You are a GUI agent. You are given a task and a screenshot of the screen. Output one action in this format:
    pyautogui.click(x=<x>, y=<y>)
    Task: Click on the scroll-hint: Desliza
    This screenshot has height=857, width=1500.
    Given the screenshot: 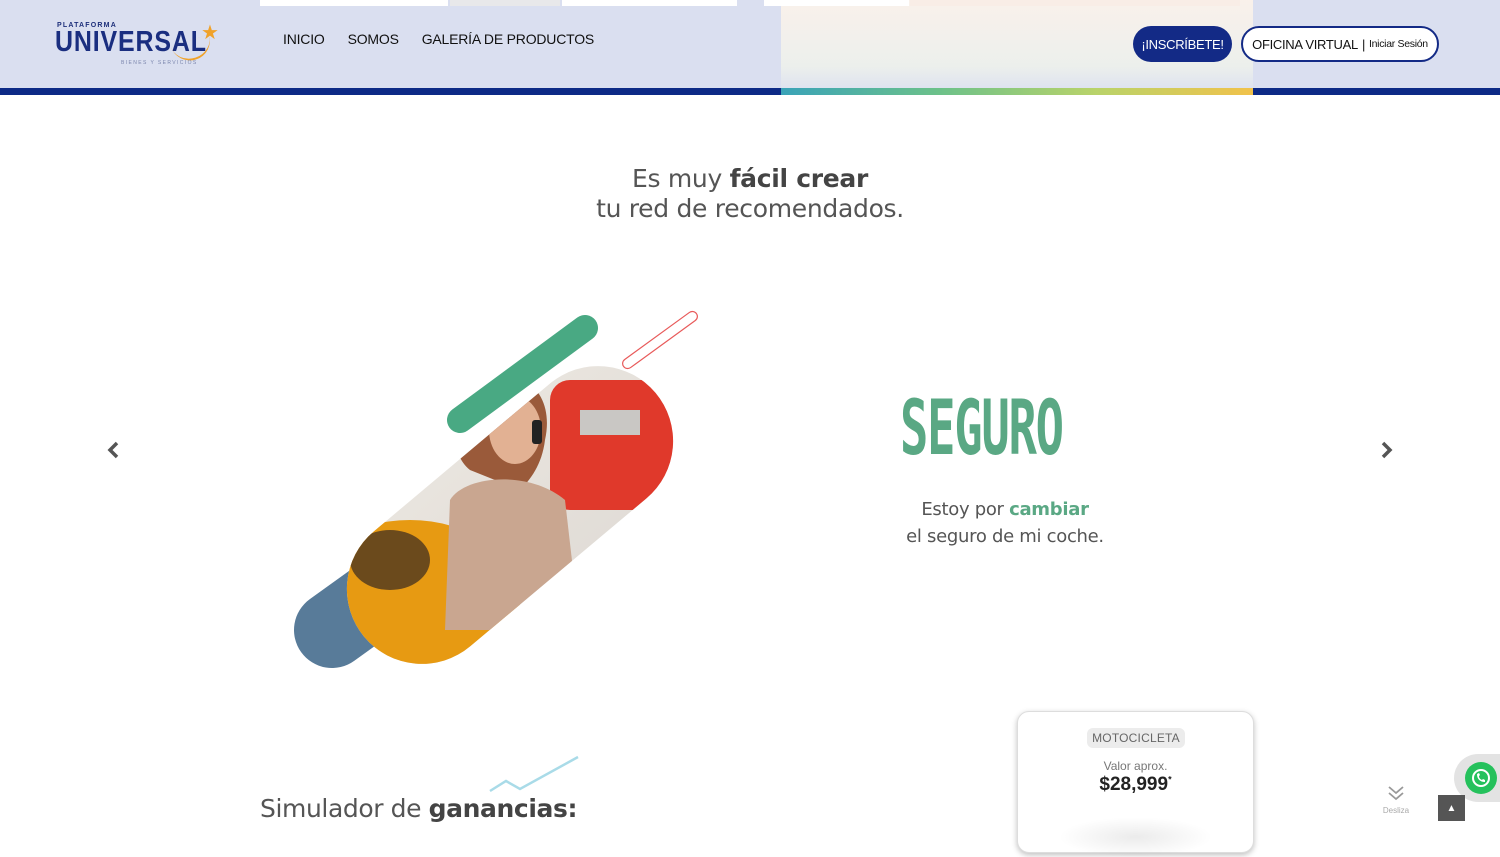 What is the action you would take?
    pyautogui.click(x=1396, y=799)
    